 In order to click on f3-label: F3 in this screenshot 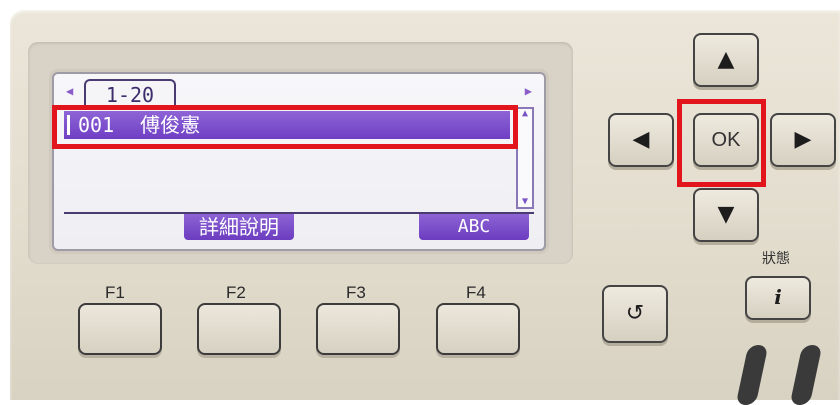, I will do `click(356, 292)`.